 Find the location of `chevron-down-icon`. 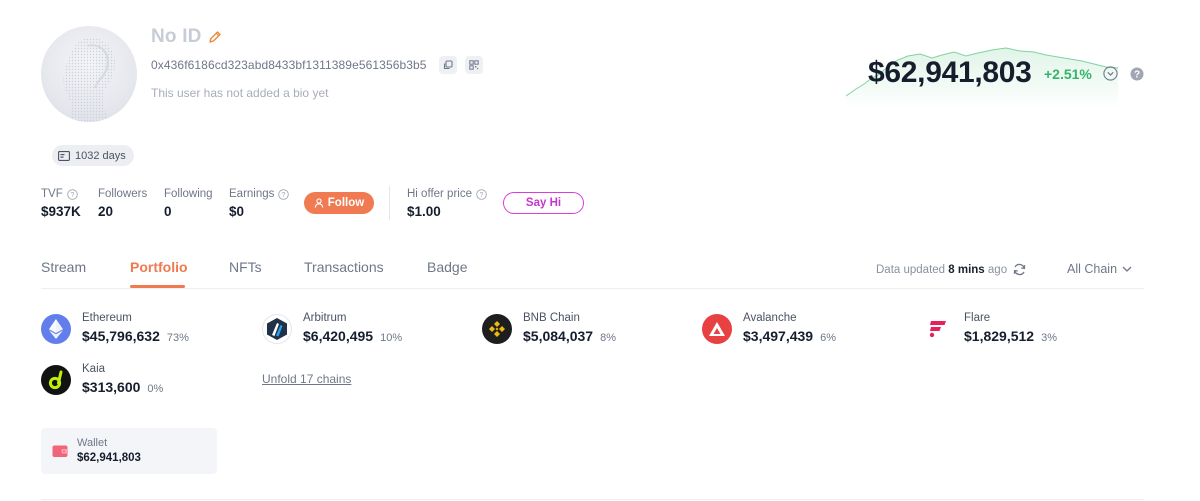

chevron-down-icon is located at coordinates (1127, 269).